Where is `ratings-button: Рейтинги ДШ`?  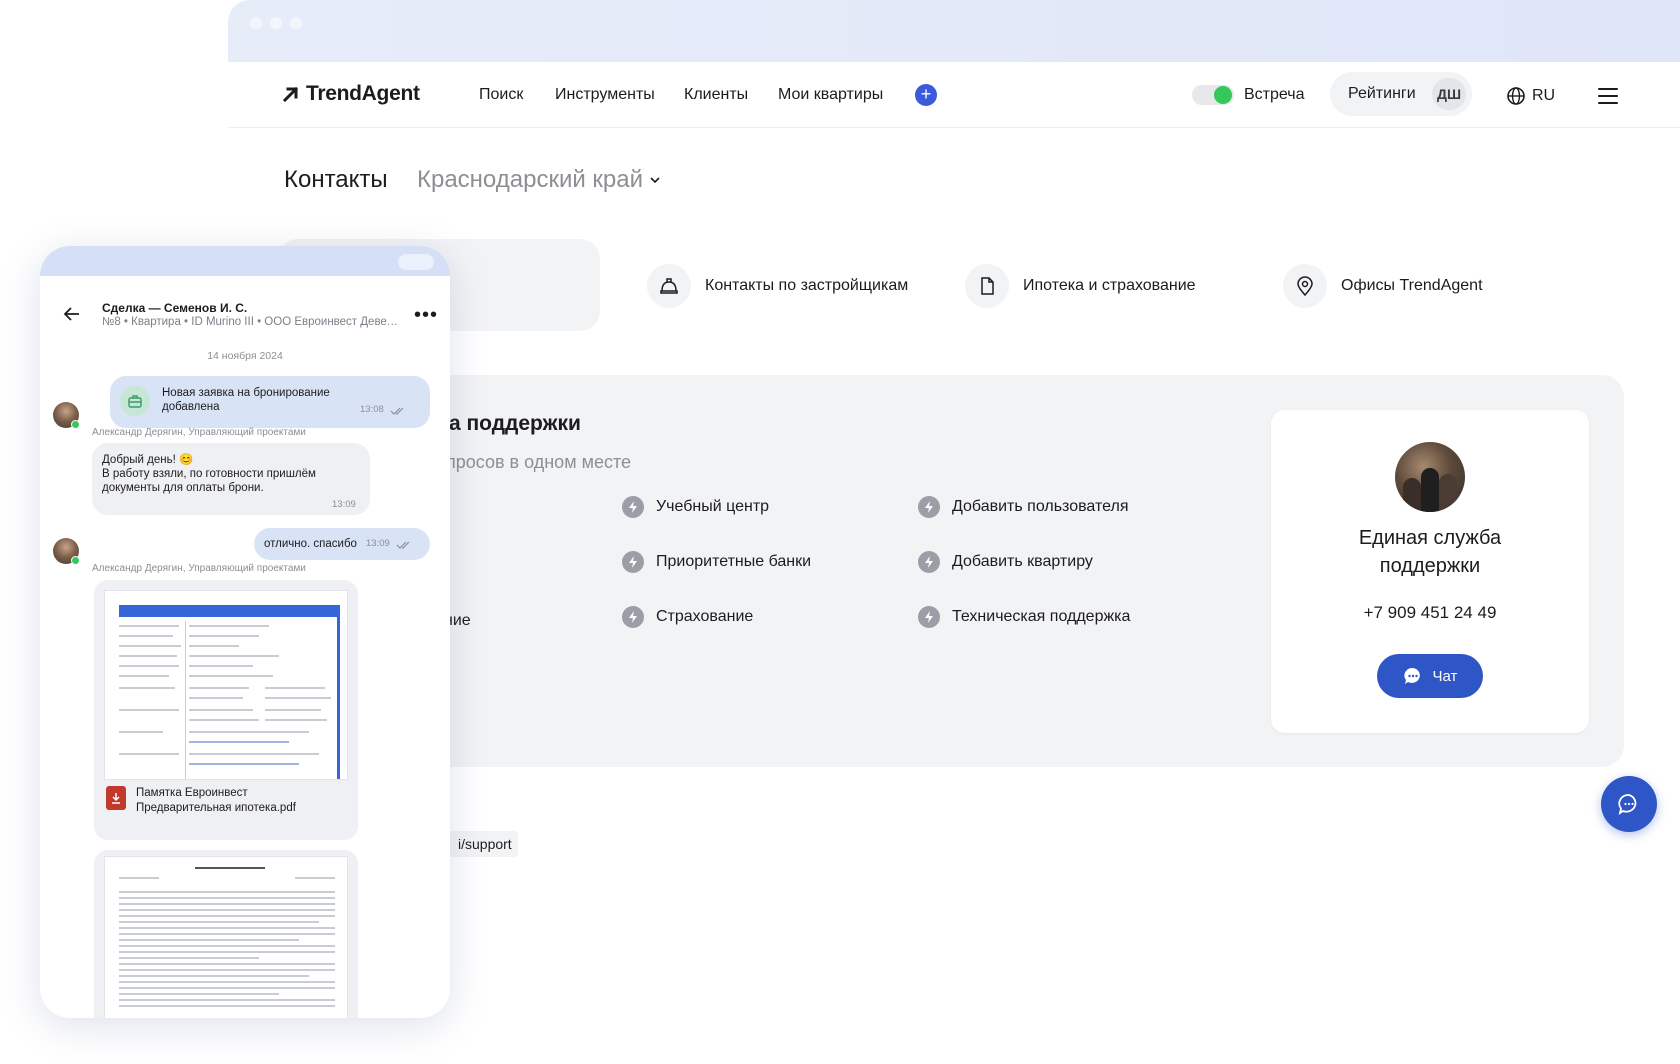
ratings-button: Рейтинги ДШ is located at coordinates (1401, 94).